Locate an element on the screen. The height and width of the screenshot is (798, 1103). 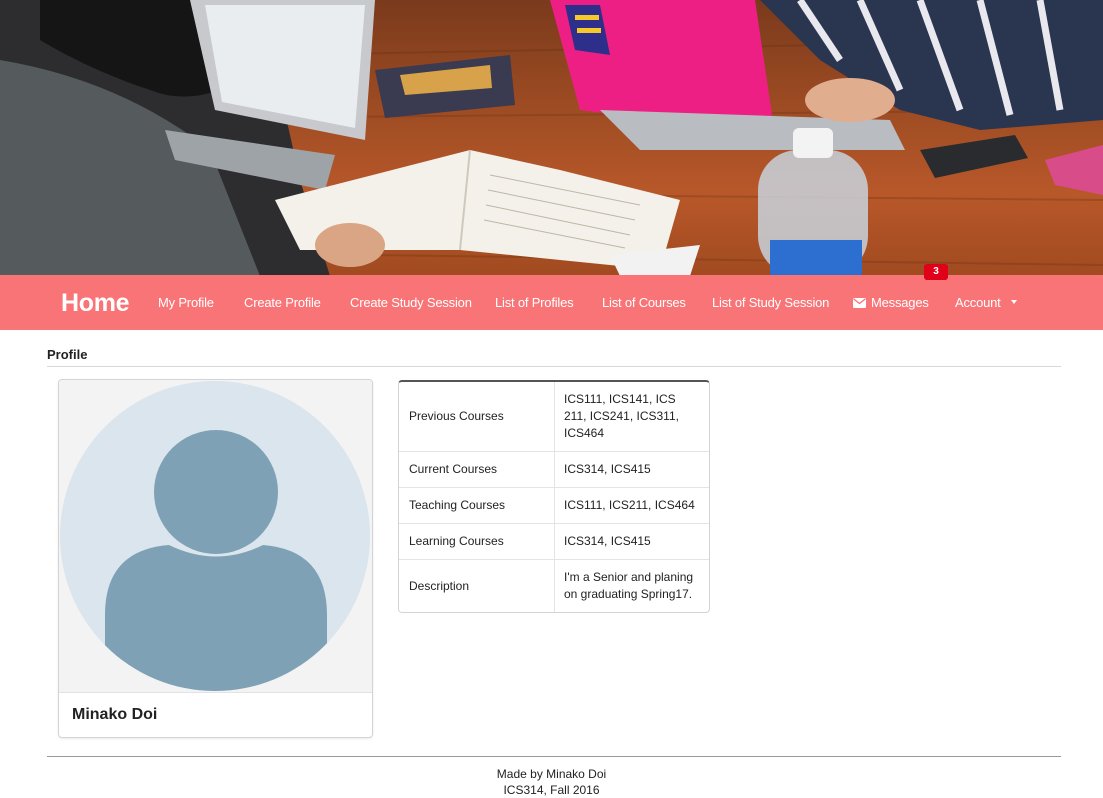
nav-messages: Messages is located at coordinates (891, 303).